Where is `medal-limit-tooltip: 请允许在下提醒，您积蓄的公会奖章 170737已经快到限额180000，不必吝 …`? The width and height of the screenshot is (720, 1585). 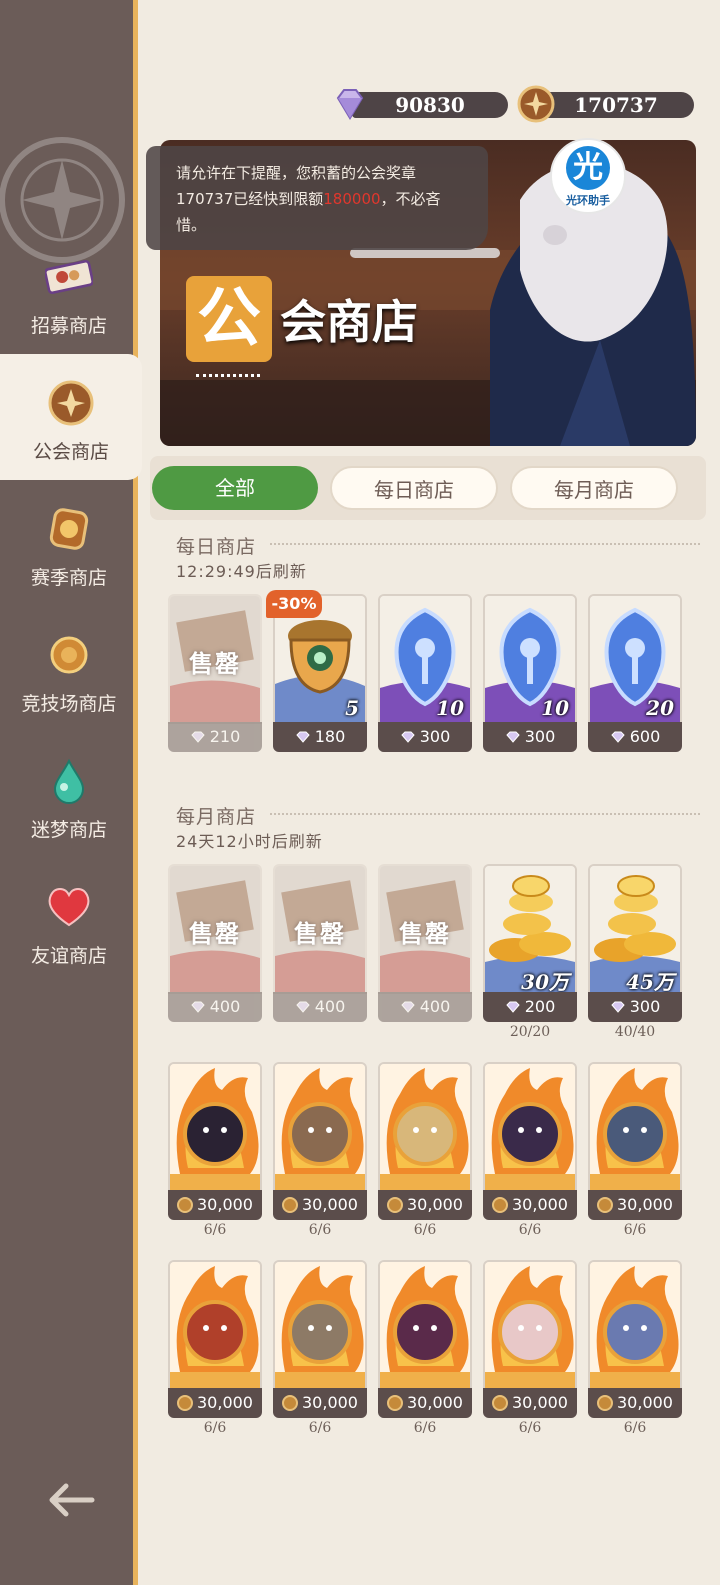 medal-limit-tooltip: 请允许在下提醒，您积蓄的公会奖章 170737已经快到限额180000，不必吝 … is located at coordinates (317, 198).